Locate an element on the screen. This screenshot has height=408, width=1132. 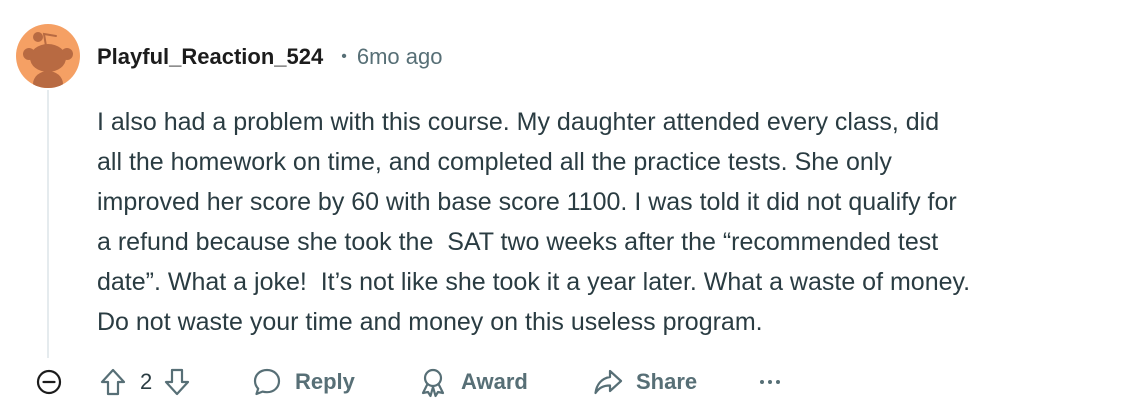
vote-count: 2 is located at coordinates (146, 381).